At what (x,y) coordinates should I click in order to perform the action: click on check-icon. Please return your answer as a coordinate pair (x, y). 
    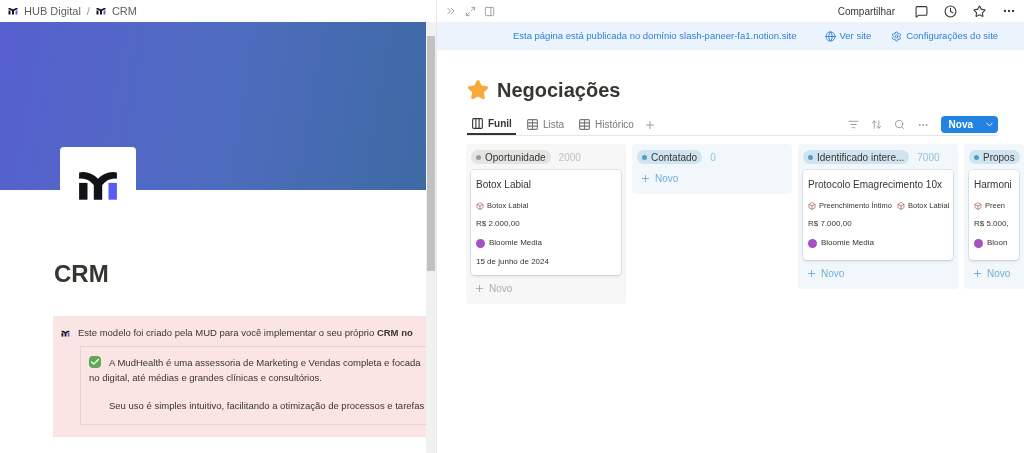
    Looking at the image, I should click on (95, 362).